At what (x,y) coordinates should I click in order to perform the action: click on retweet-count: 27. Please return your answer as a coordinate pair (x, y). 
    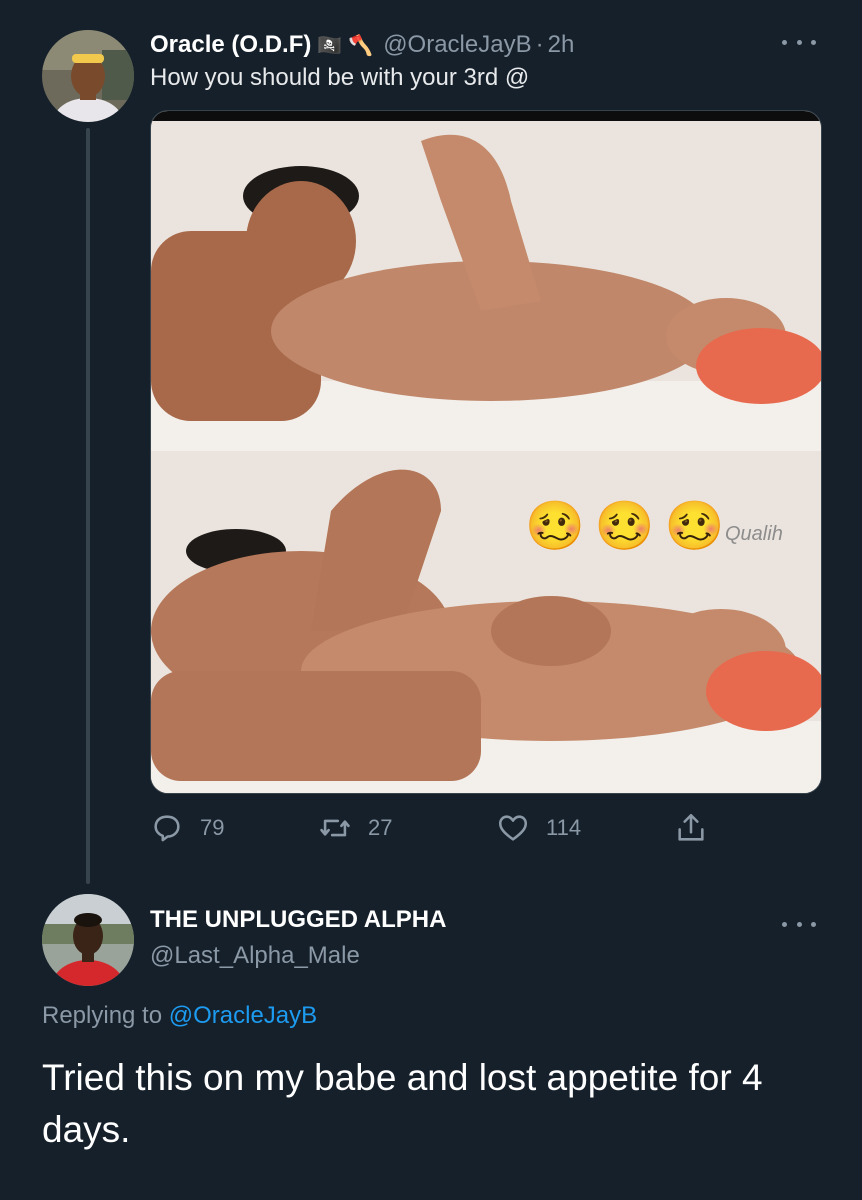
    Looking at the image, I should click on (380, 827).